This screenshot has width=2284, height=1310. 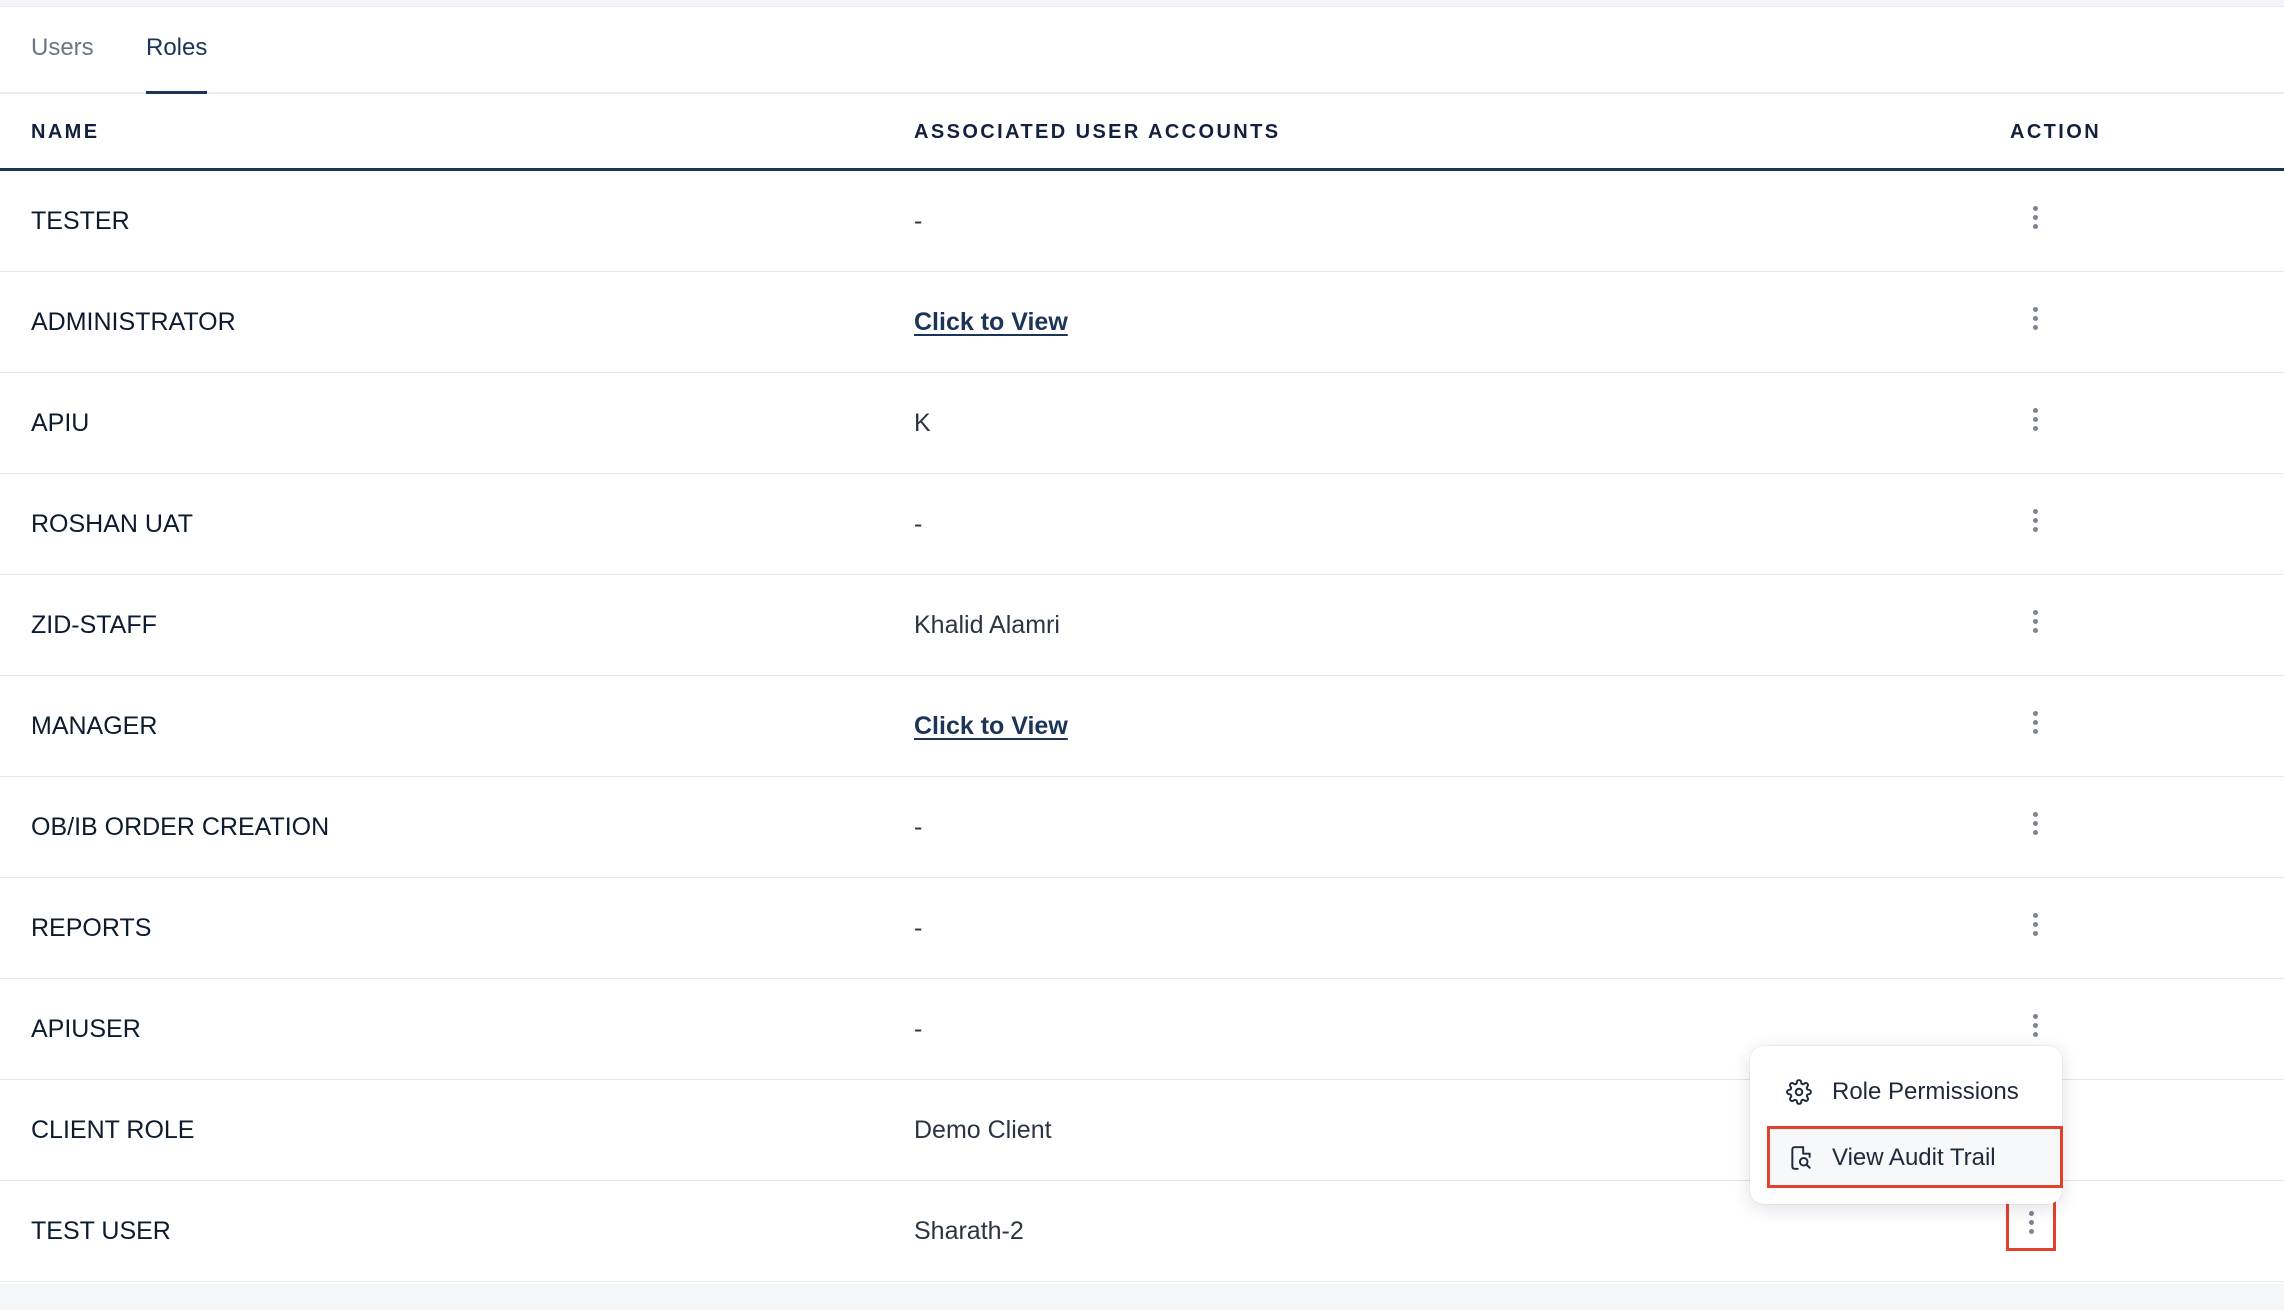 What do you see at coordinates (101, 1231) in the screenshot?
I see `role-name: TEST USER` at bounding box center [101, 1231].